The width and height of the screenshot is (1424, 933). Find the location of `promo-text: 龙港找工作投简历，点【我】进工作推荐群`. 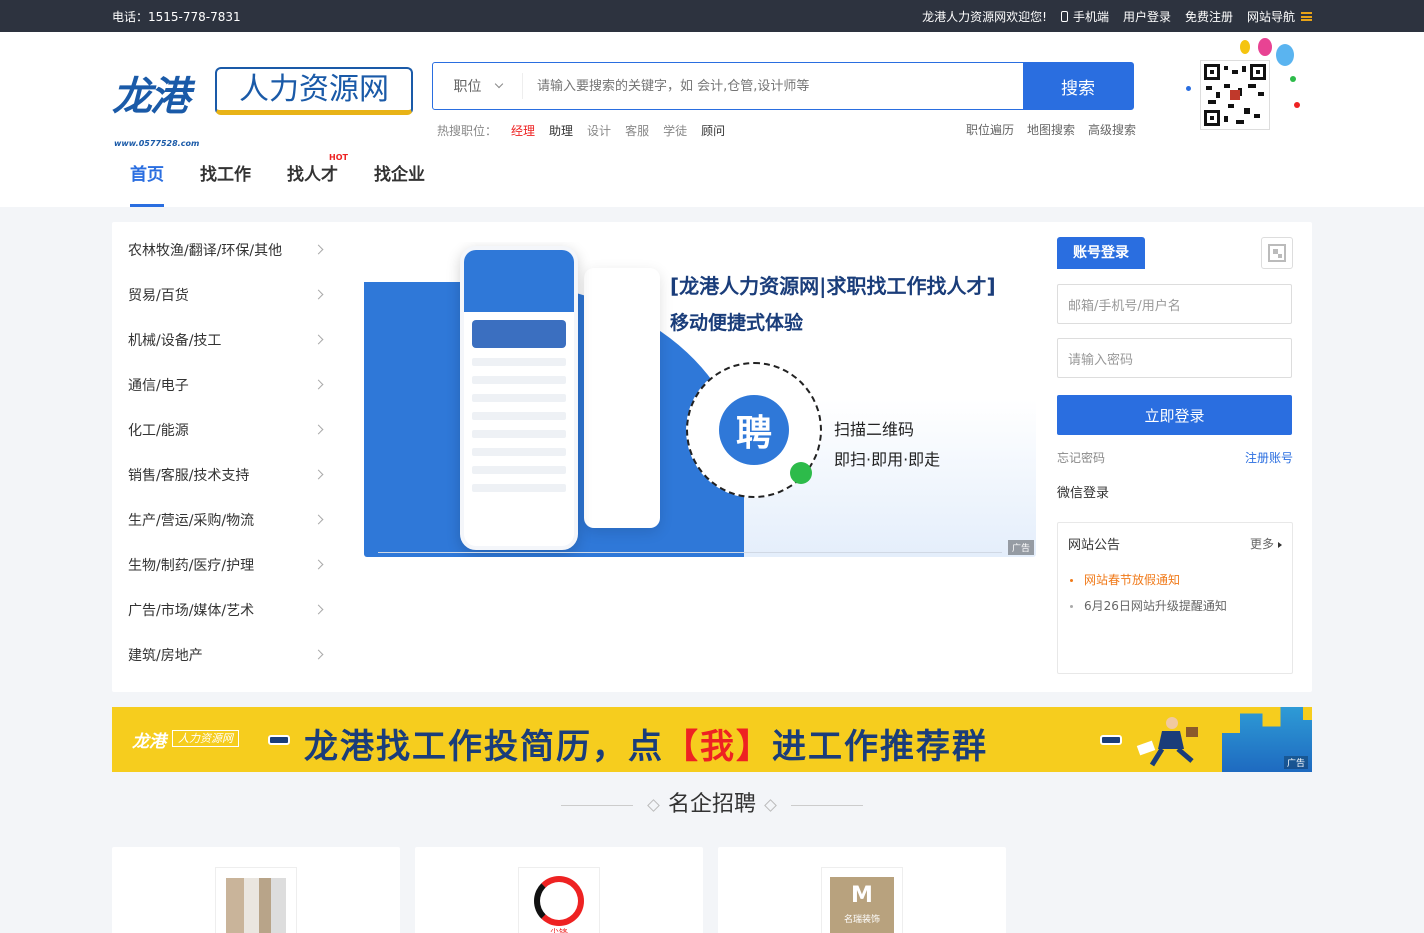

promo-text: 龙港找工作投简历，点【我】进工作推荐群 is located at coordinates (646, 743).